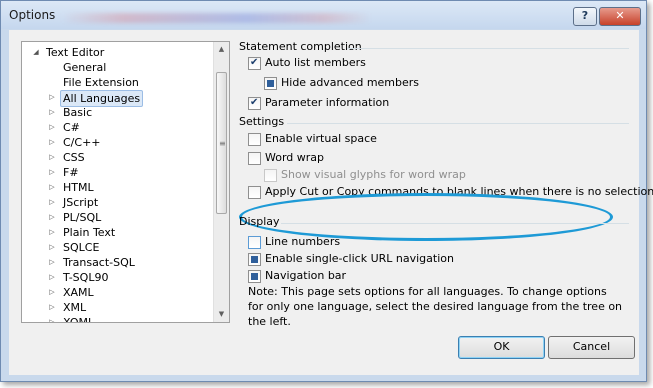 The height and width of the screenshot is (388, 653). What do you see at coordinates (254, 158) in the screenshot?
I see `word-wrap-checkbox` at bounding box center [254, 158].